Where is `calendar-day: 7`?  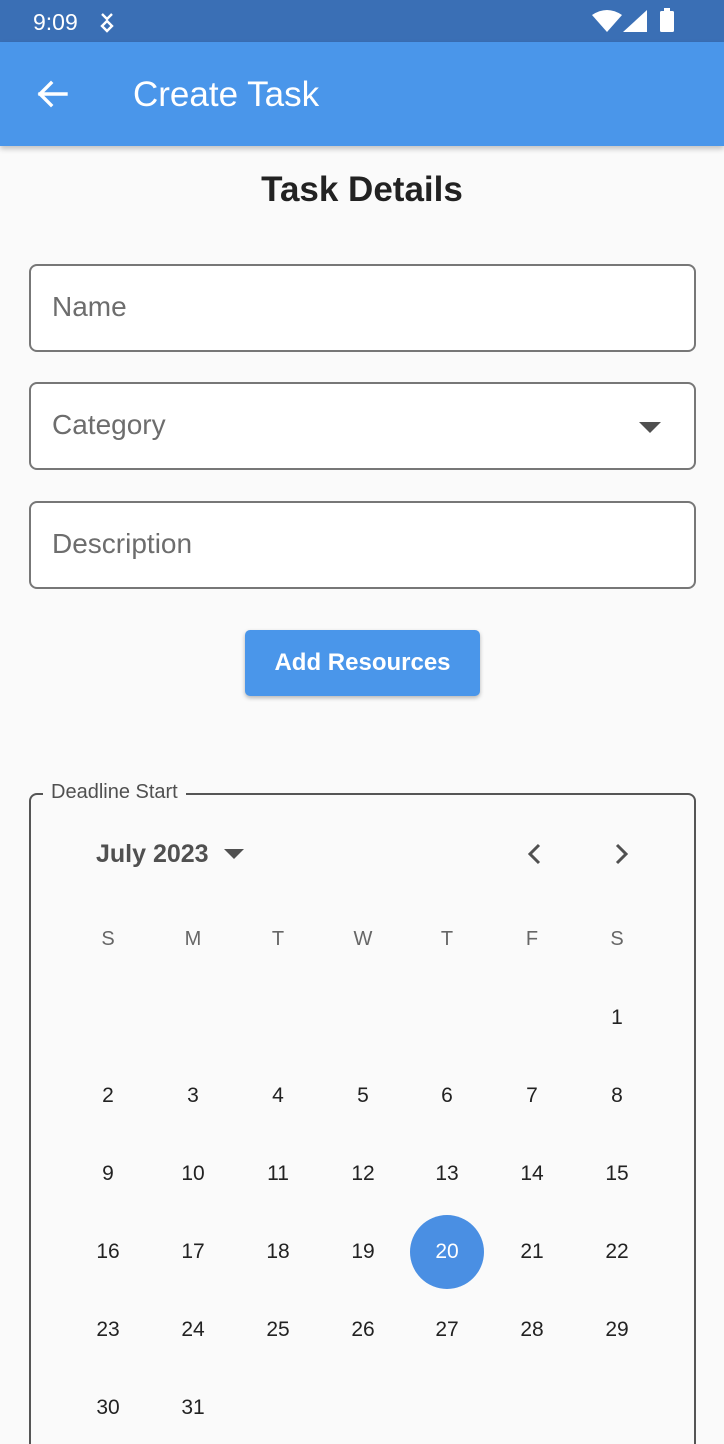
calendar-day: 7 is located at coordinates (532, 1096).